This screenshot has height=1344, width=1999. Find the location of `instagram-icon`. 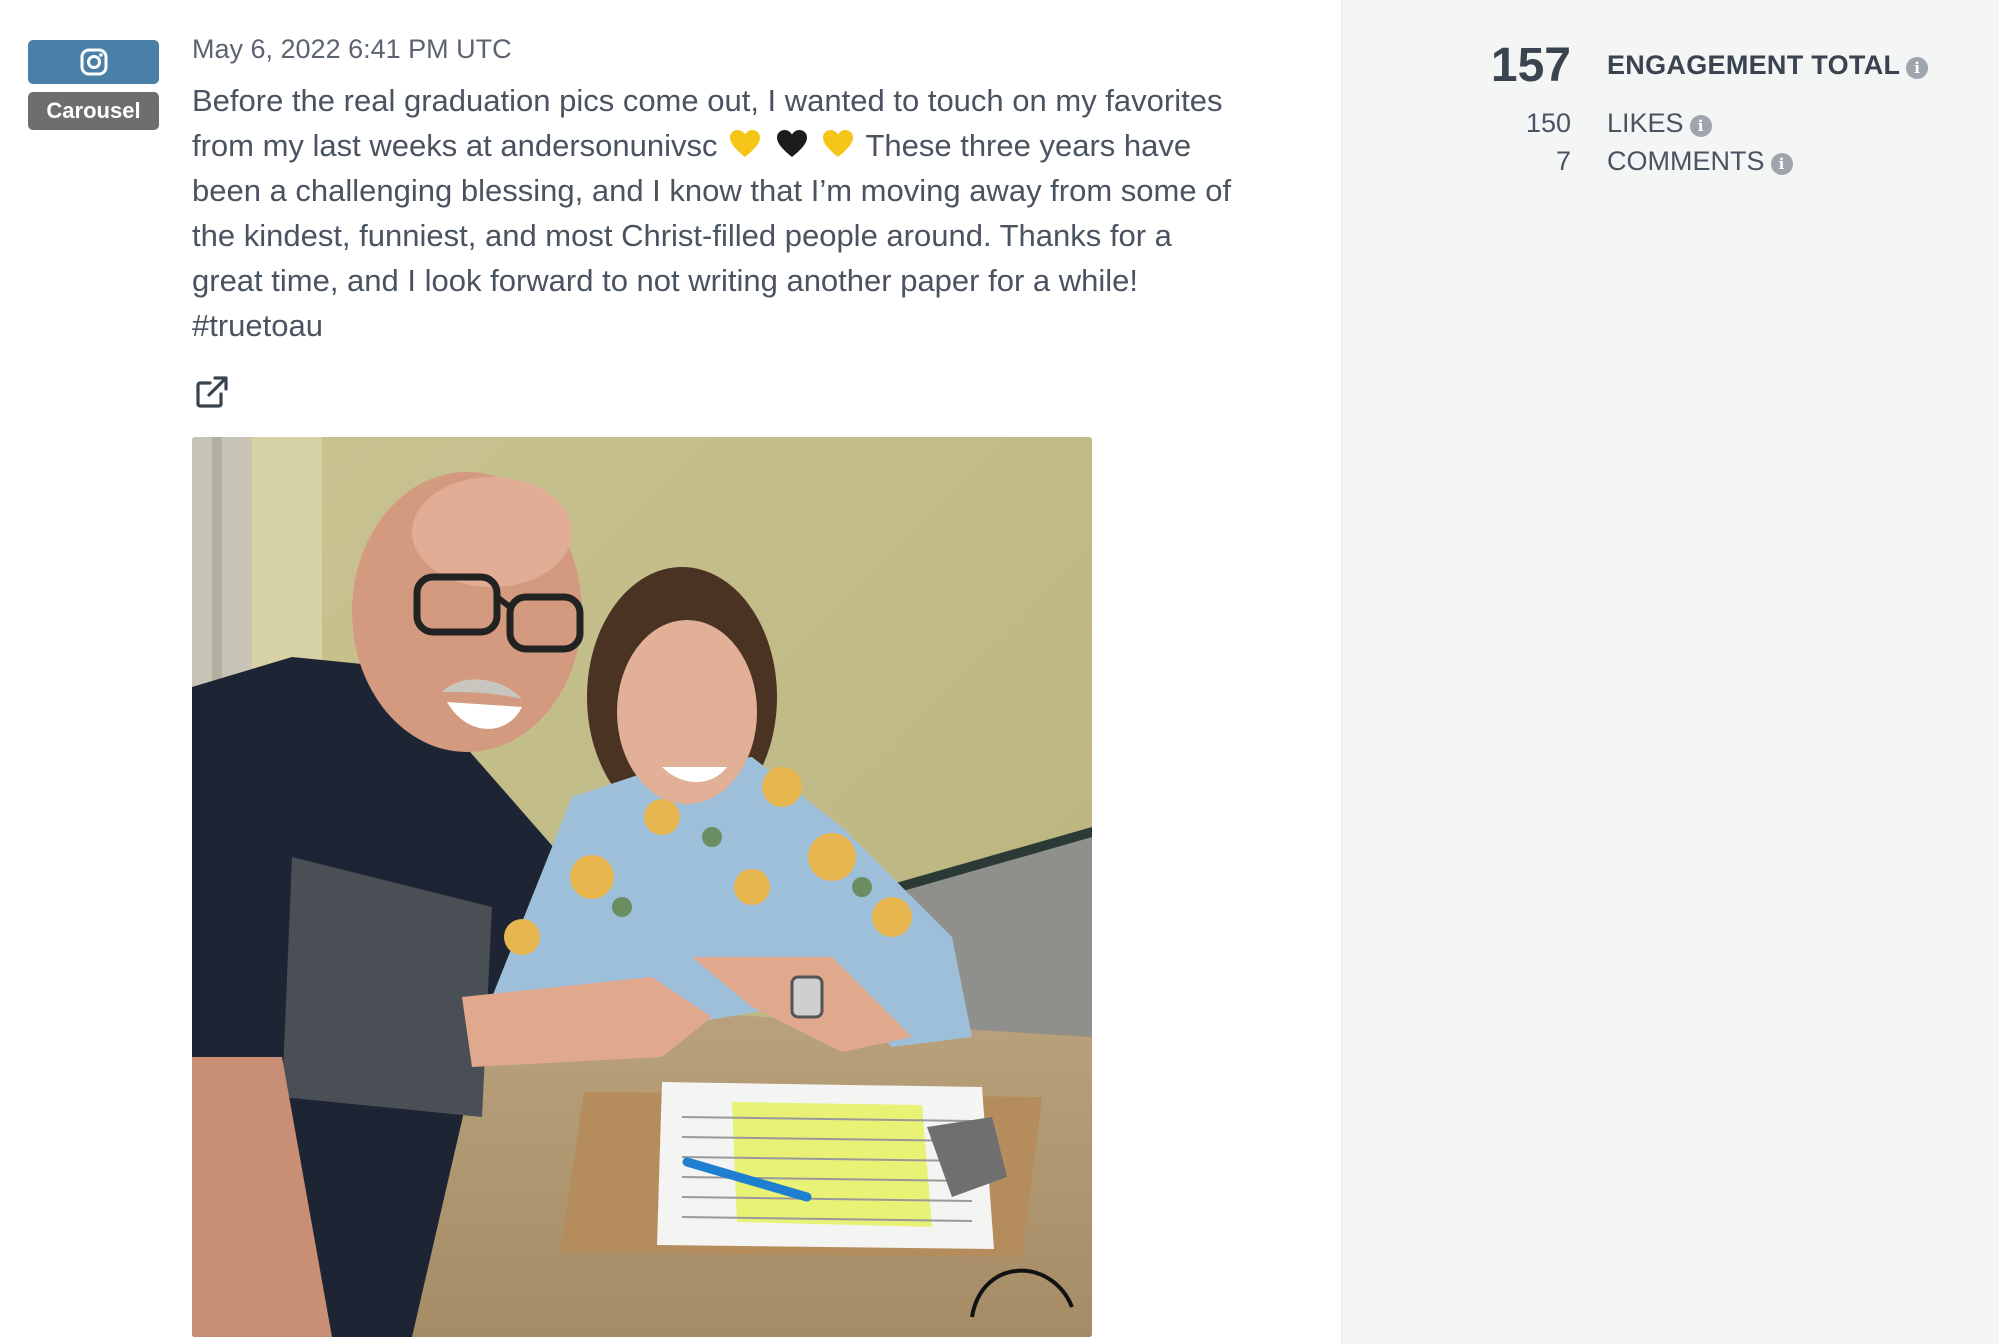

instagram-icon is located at coordinates (93, 62).